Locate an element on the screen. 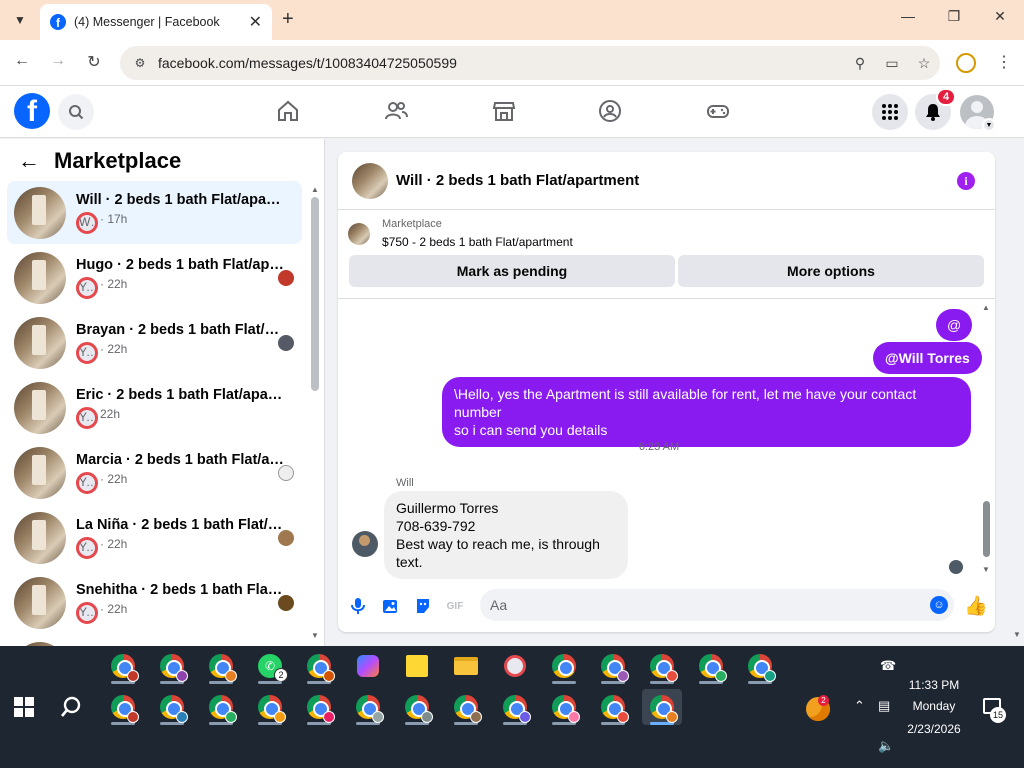 This screenshot has height=768, width=1024. whatsapp-app-icon: ✆ 2 is located at coordinates (270, 666).